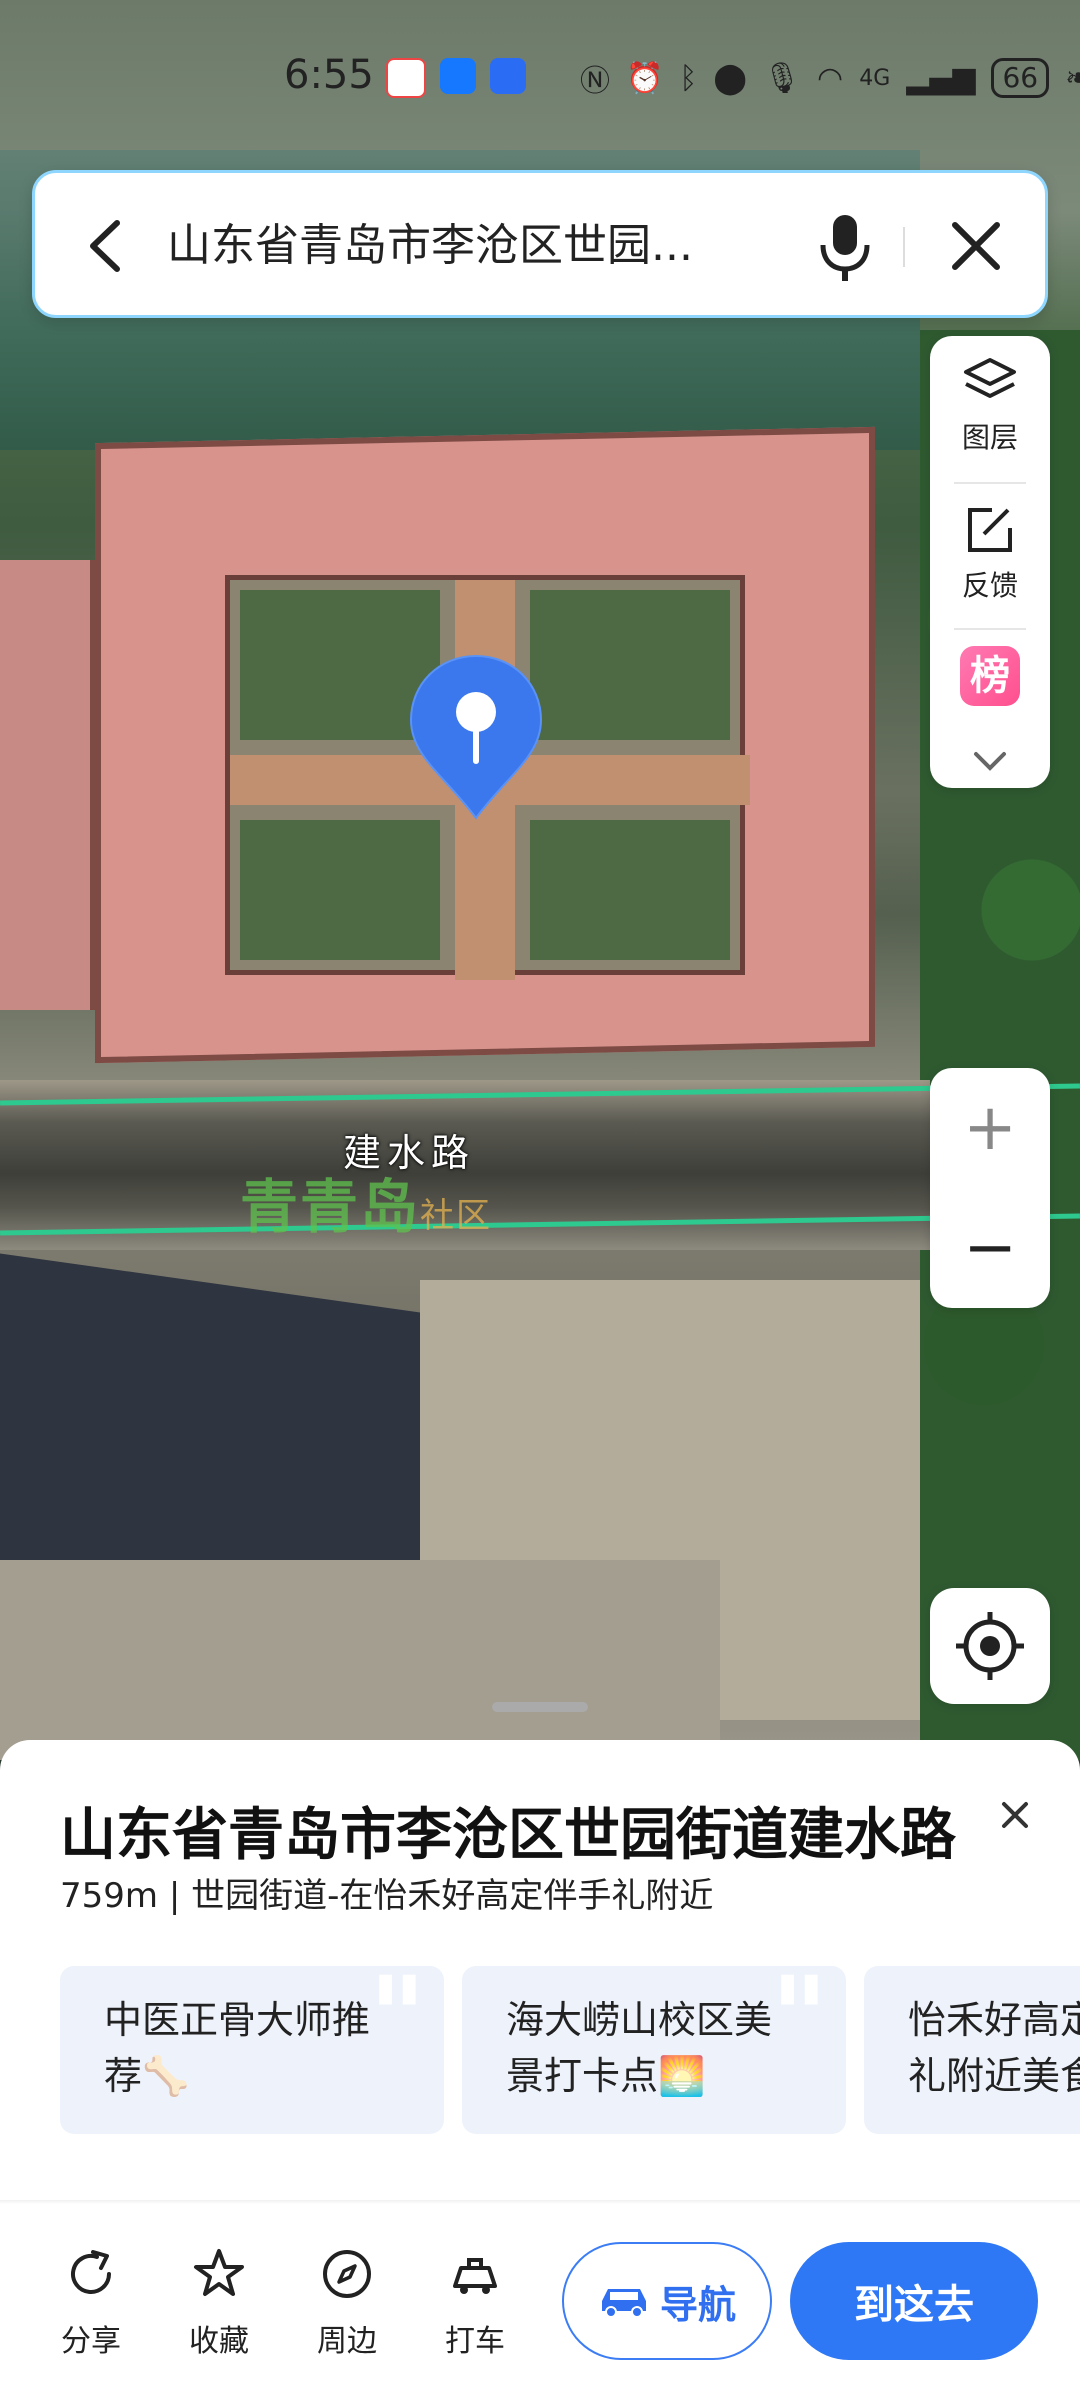  What do you see at coordinates (219, 2303) in the screenshot?
I see `favorite-button: 收藏` at bounding box center [219, 2303].